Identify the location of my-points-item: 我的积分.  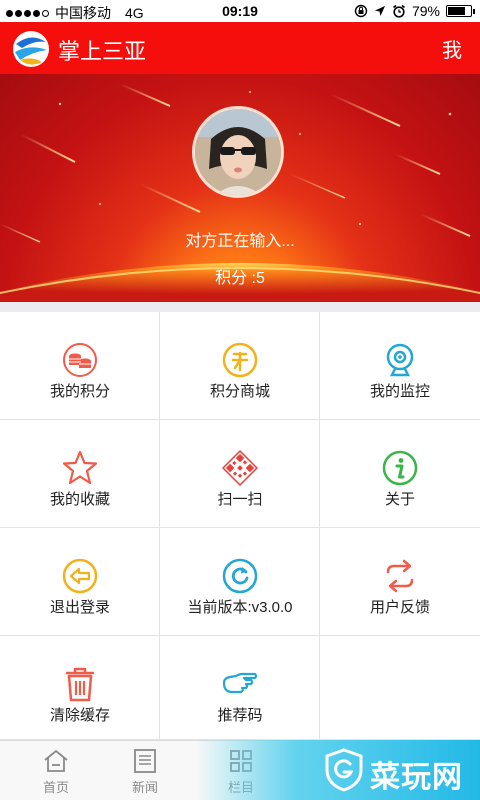
(80, 366).